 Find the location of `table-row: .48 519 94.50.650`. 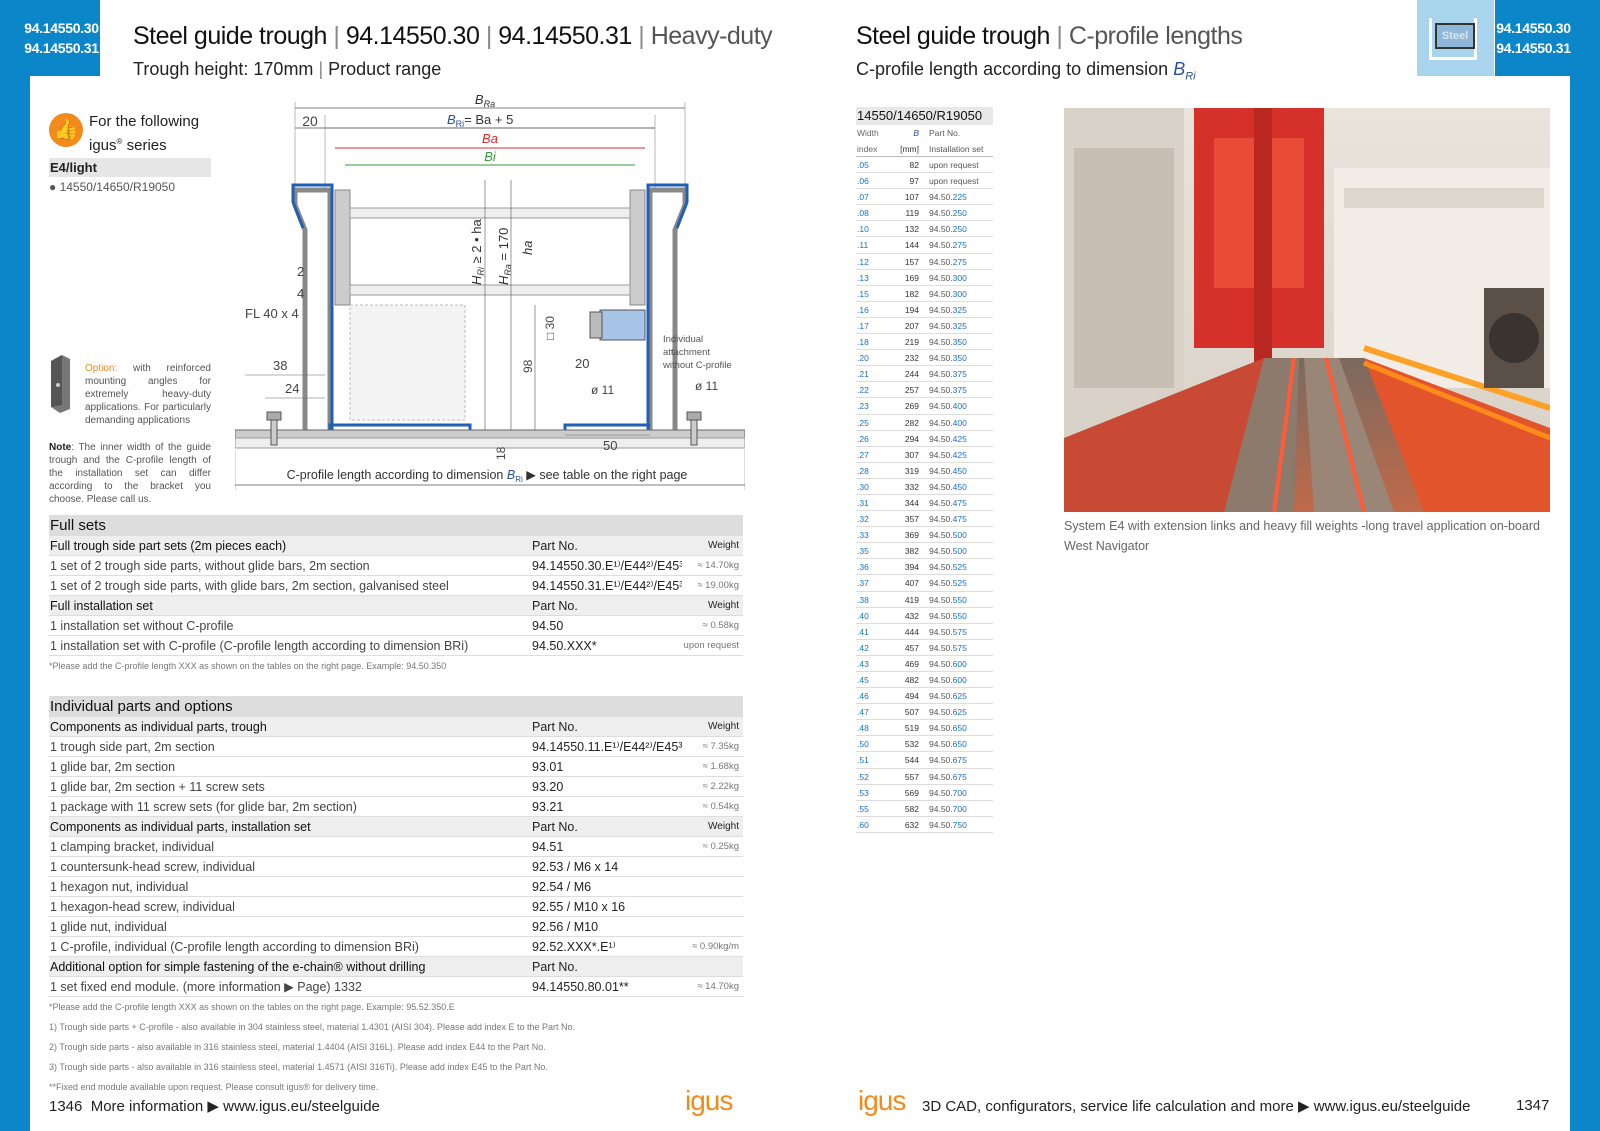

table-row: .48 519 94.50.650 is located at coordinates (924, 728).